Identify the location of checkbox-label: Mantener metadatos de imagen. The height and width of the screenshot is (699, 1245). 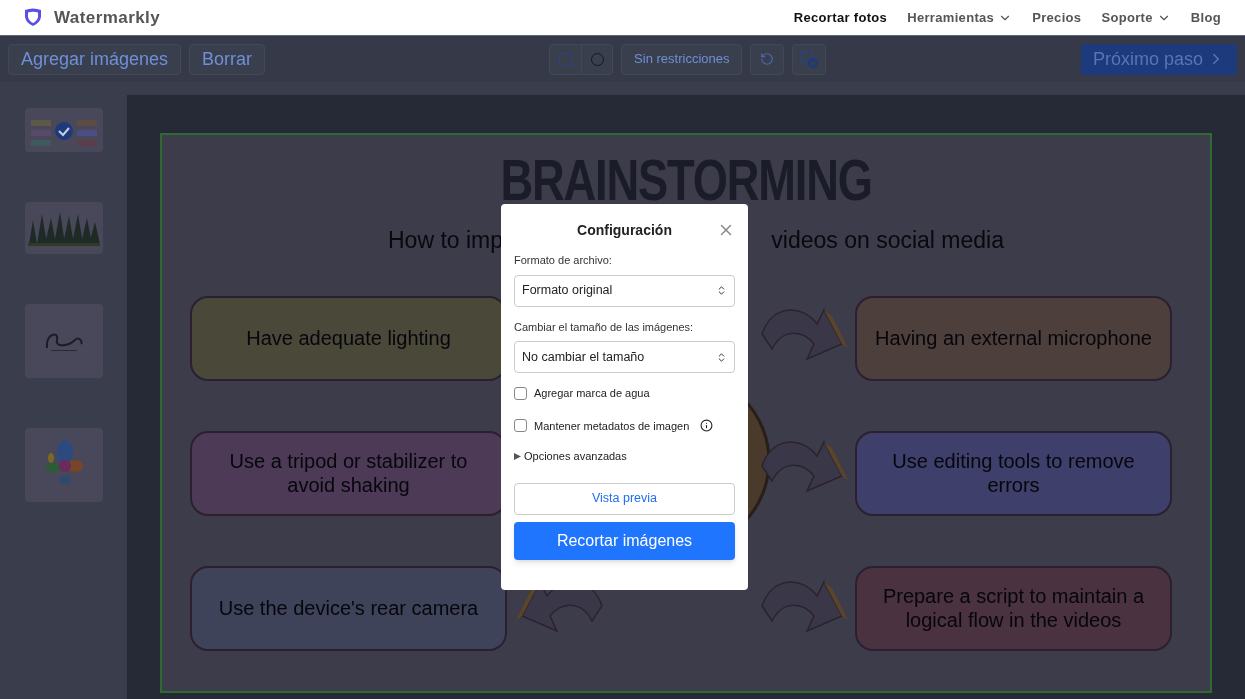
(612, 426).